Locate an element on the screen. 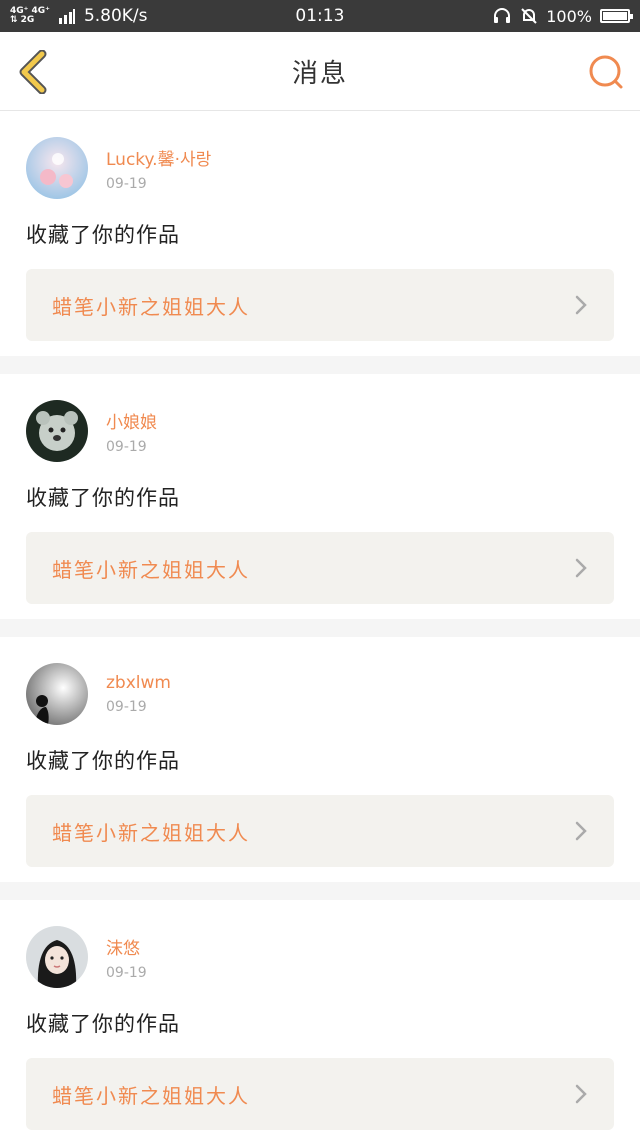  nav-bar: 消息 is located at coordinates (320, 71).